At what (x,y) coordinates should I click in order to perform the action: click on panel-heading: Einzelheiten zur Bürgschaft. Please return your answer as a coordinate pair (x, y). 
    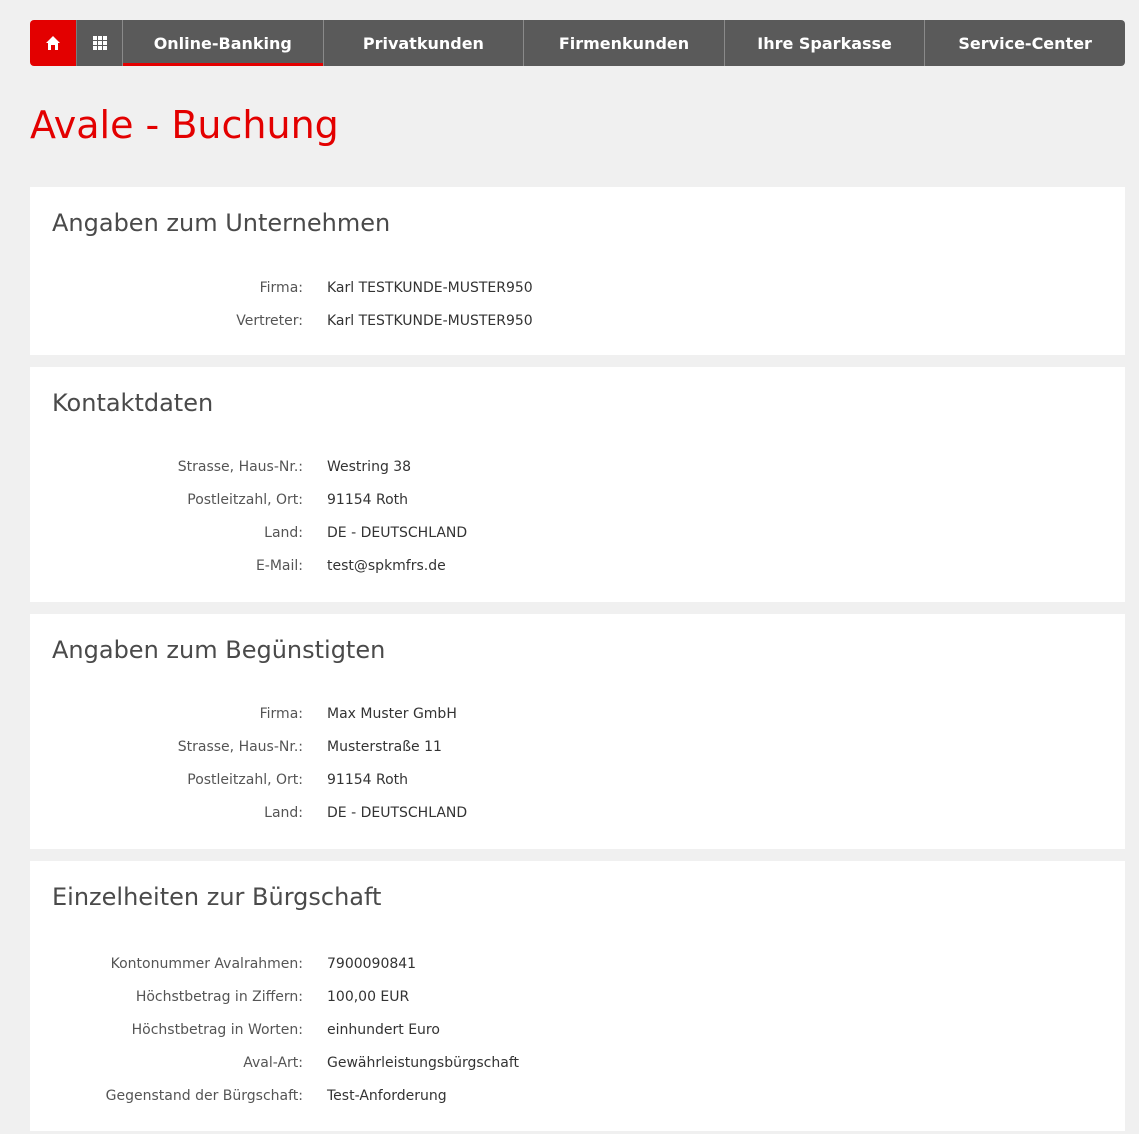
    Looking at the image, I should click on (217, 897).